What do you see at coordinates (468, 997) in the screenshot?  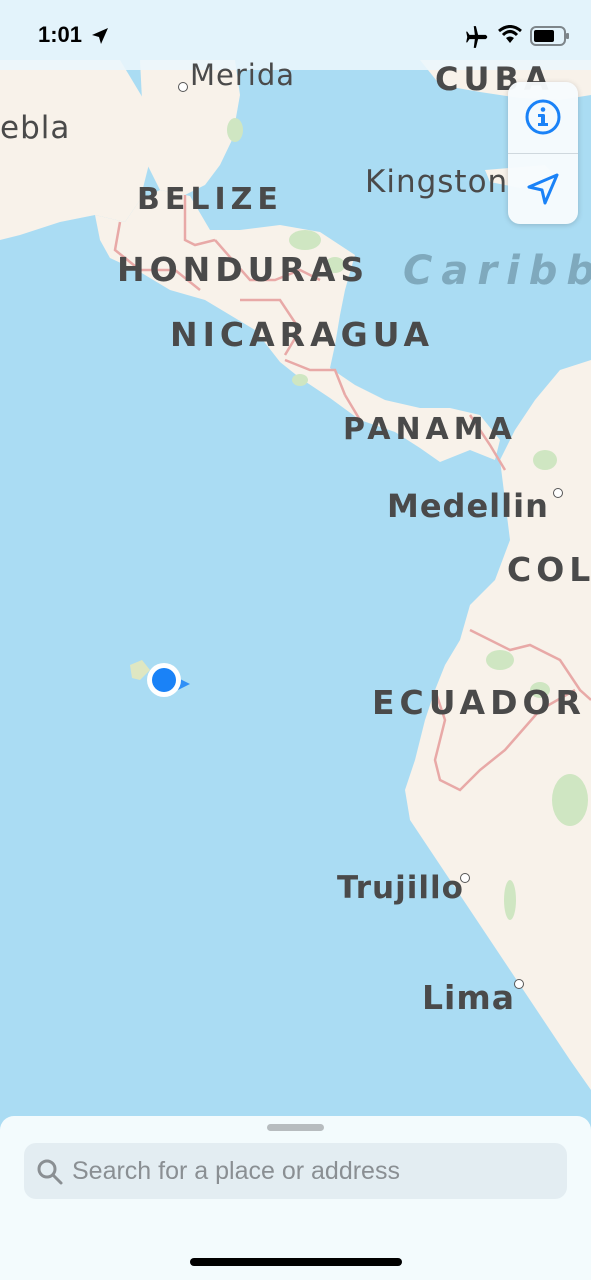 I see `label-city: Lima` at bounding box center [468, 997].